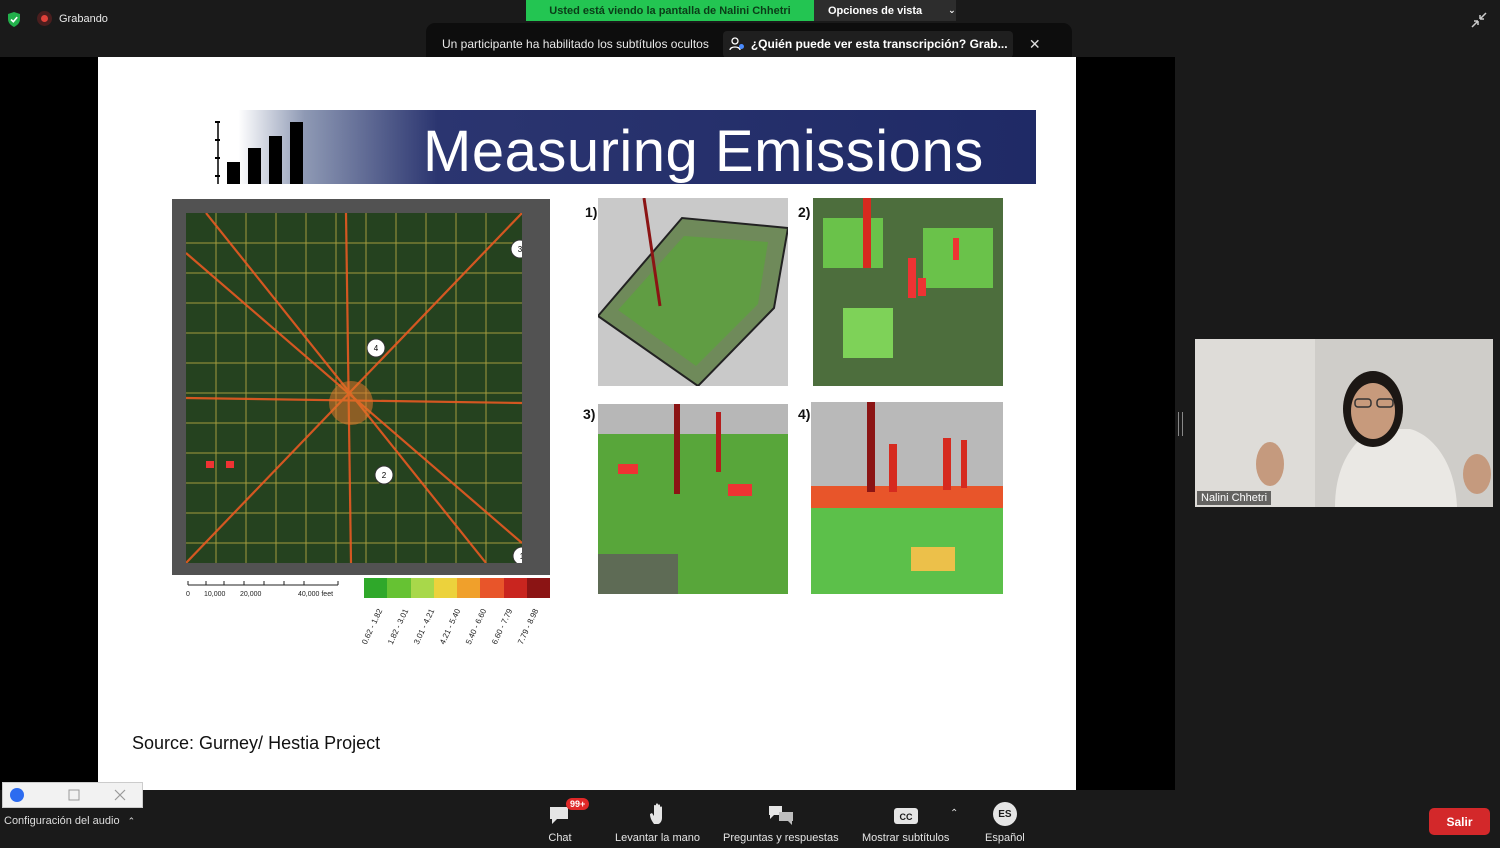 This screenshot has height=848, width=1500. Describe the element at coordinates (1035, 44) in the screenshot. I see `close-icon: ✕` at that location.